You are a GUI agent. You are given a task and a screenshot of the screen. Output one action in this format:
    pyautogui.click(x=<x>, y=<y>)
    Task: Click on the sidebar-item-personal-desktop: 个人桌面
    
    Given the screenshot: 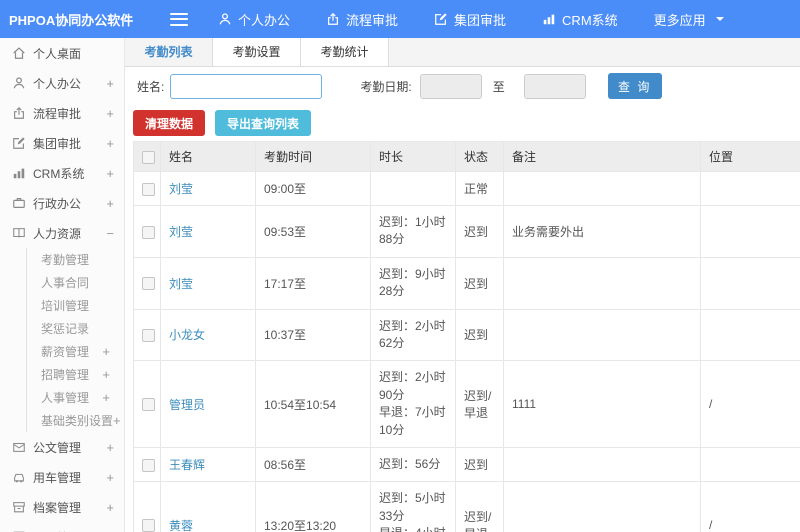 What is the action you would take?
    pyautogui.click(x=62, y=53)
    